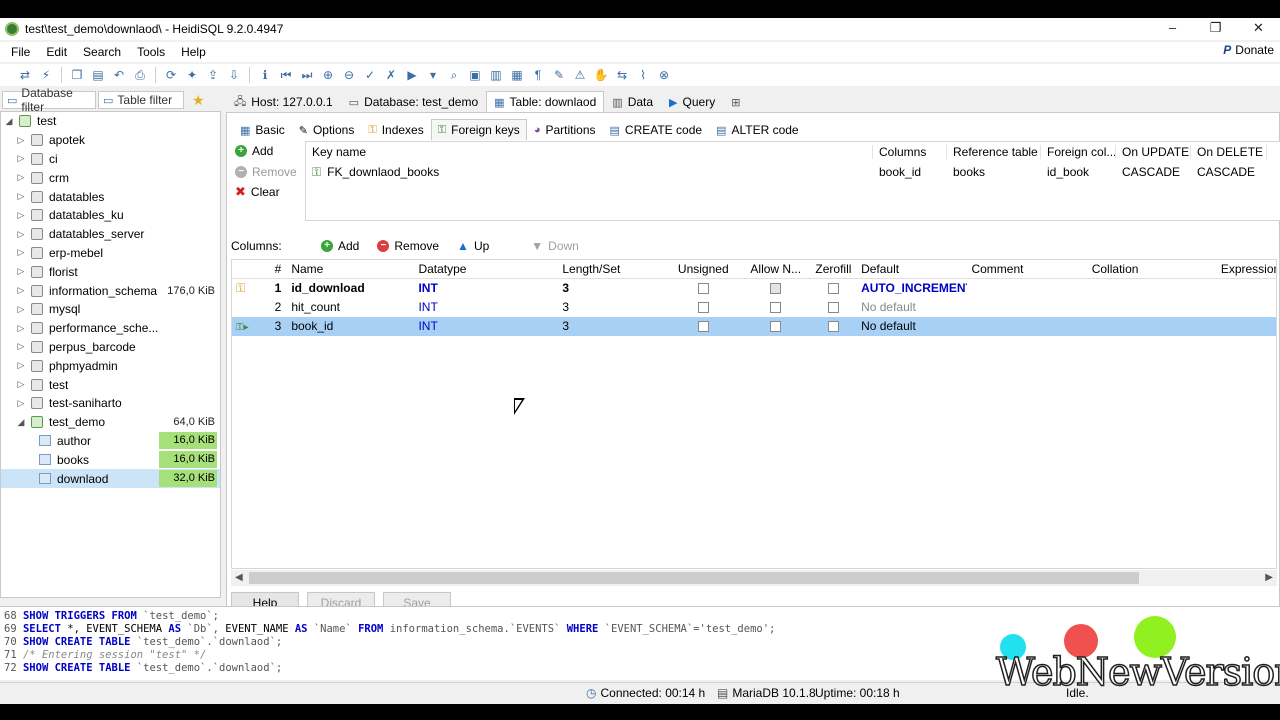 The image size is (1280, 720). I want to click on fk-header-columns: Columns, so click(910, 152).